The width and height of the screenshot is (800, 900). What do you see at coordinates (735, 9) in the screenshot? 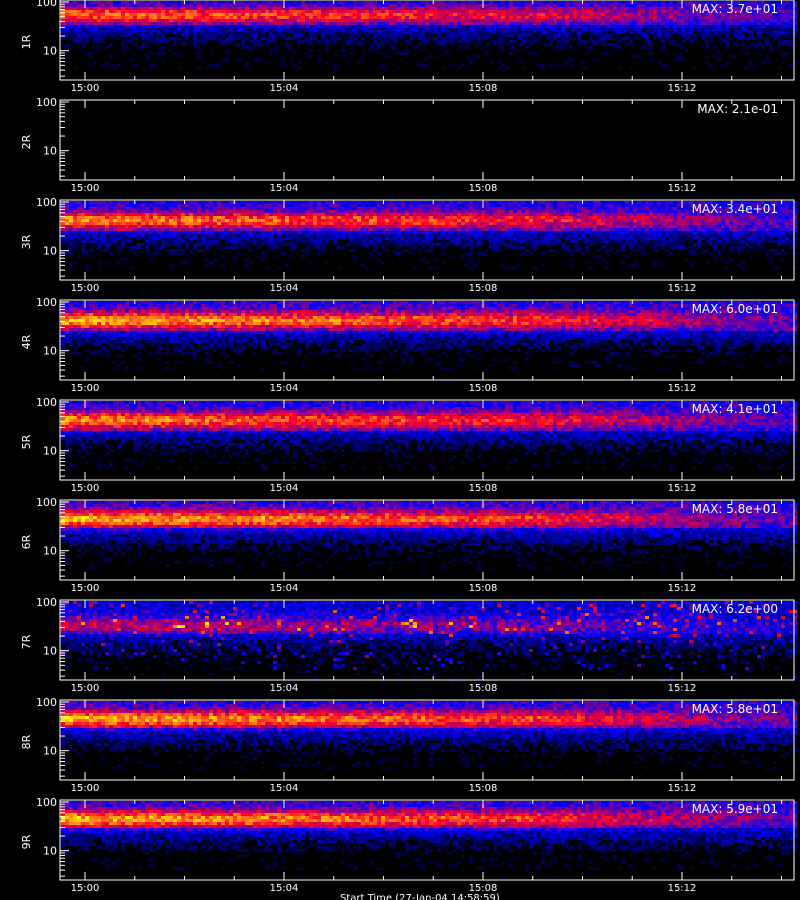
I see `max-annotation-1r: MAX: 3.7e+01` at bounding box center [735, 9].